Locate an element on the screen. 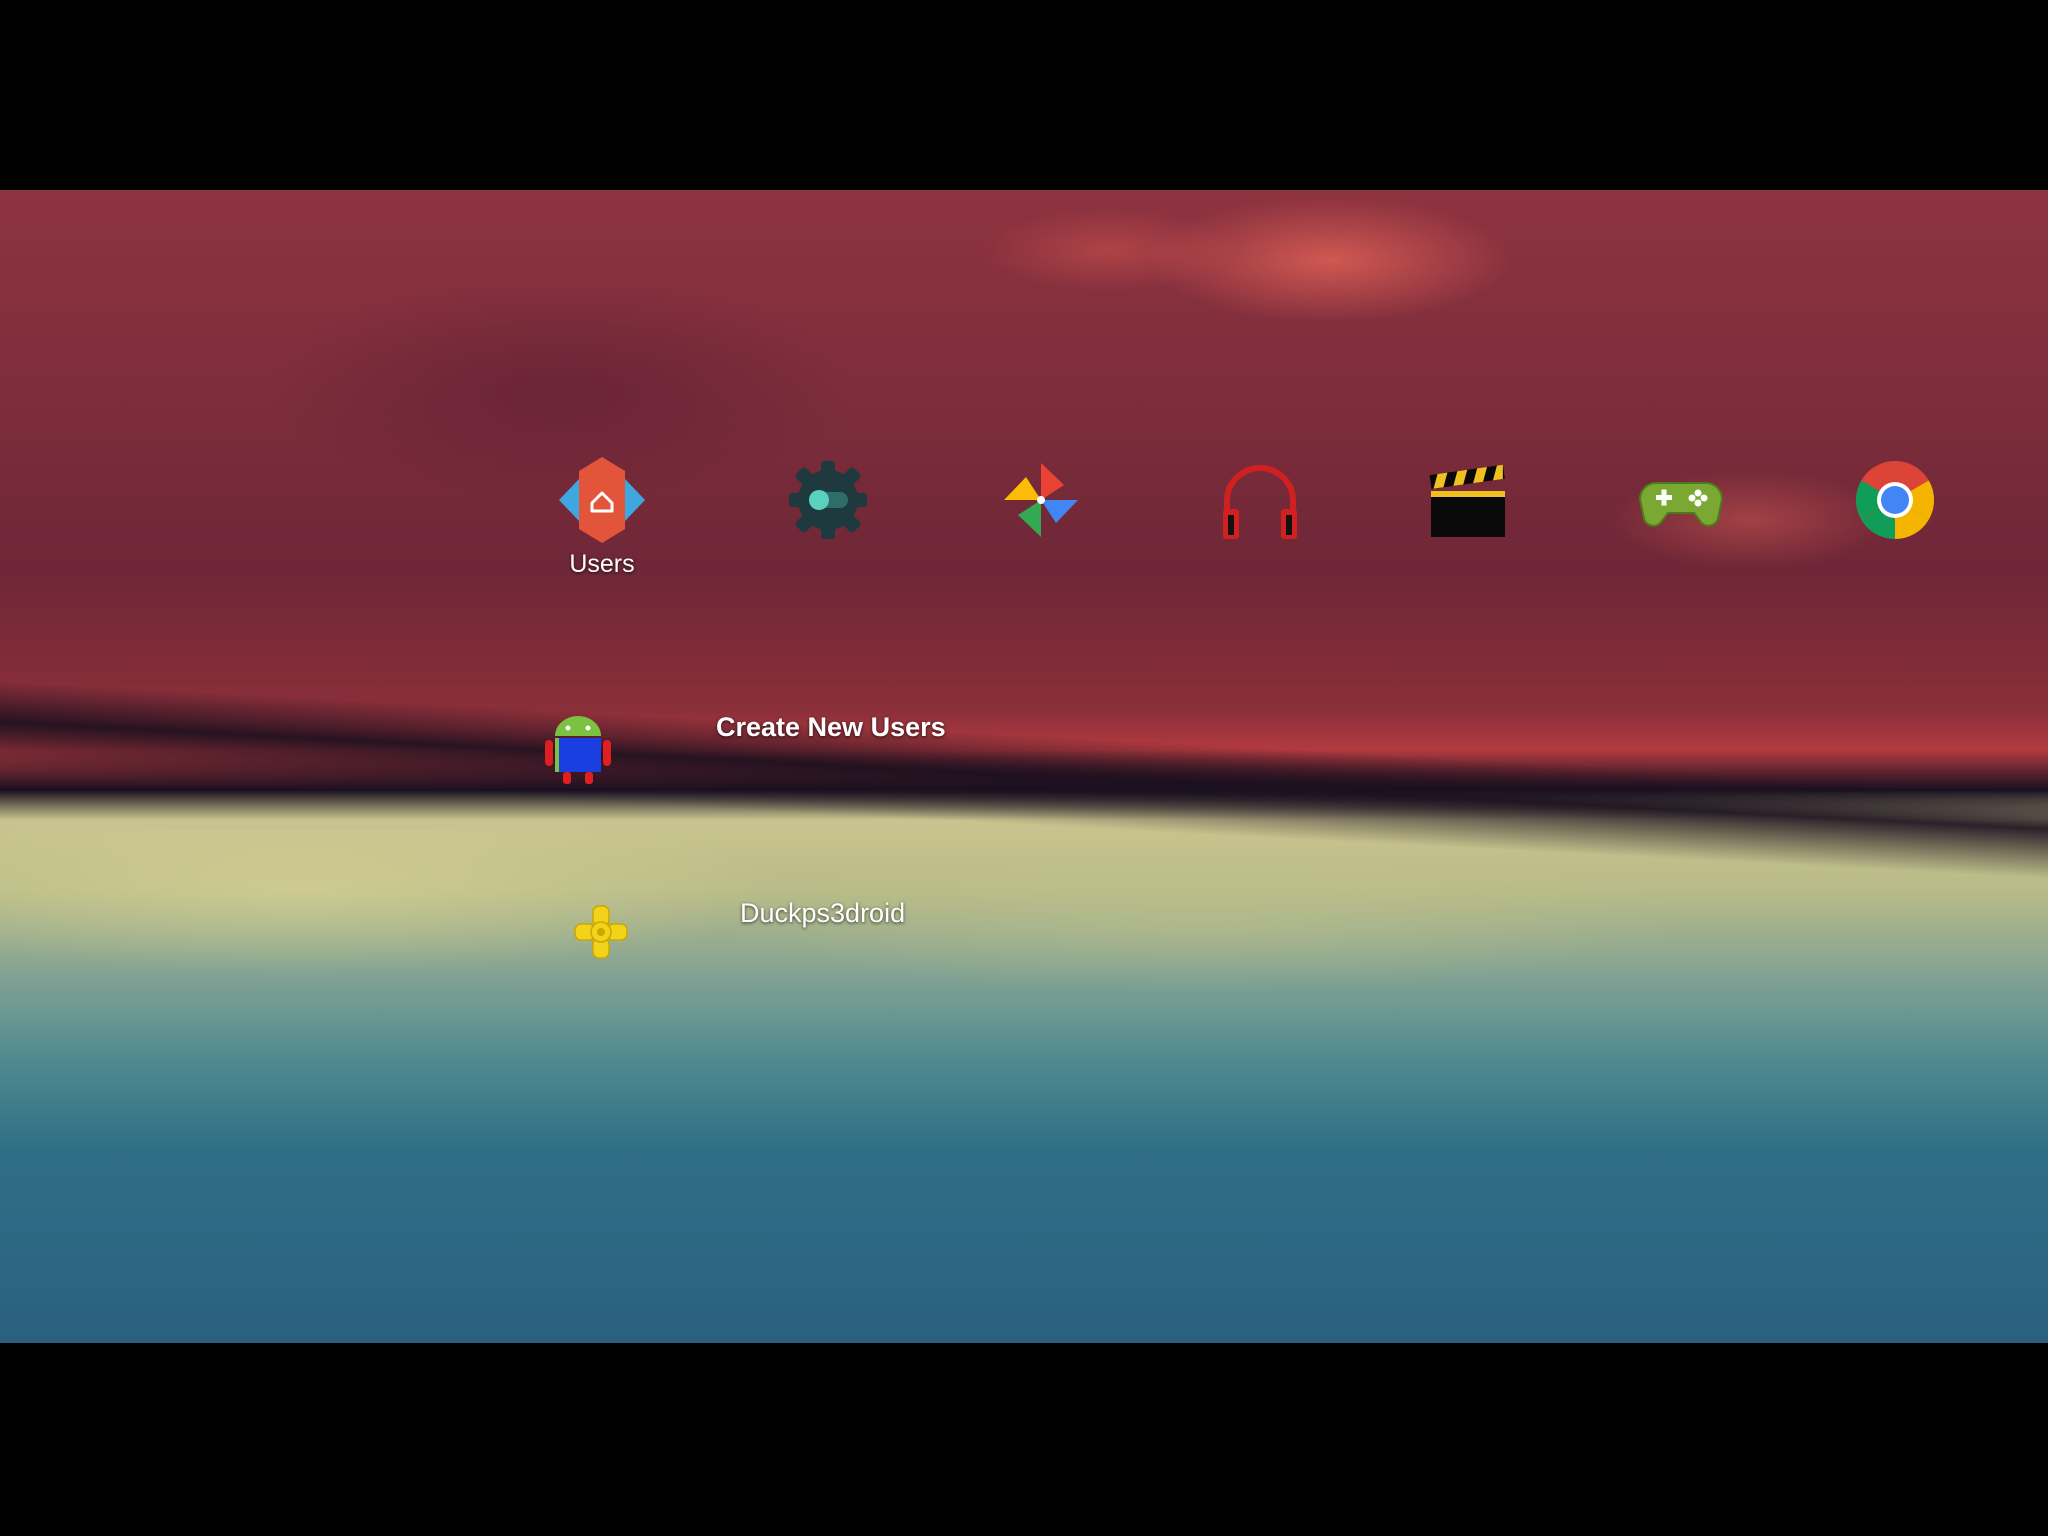 This screenshot has width=2048, height=1536. row-label-duckps3droid: Duckps3droid is located at coordinates (822, 913).